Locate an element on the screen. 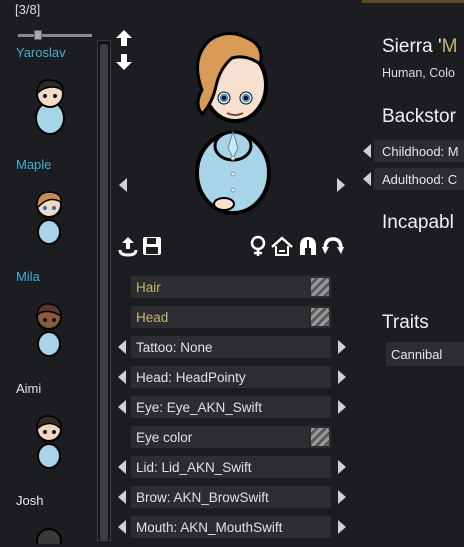 This screenshot has width=464, height=547. pawn-name-yaroslav: Yaroslav is located at coordinates (41, 52).